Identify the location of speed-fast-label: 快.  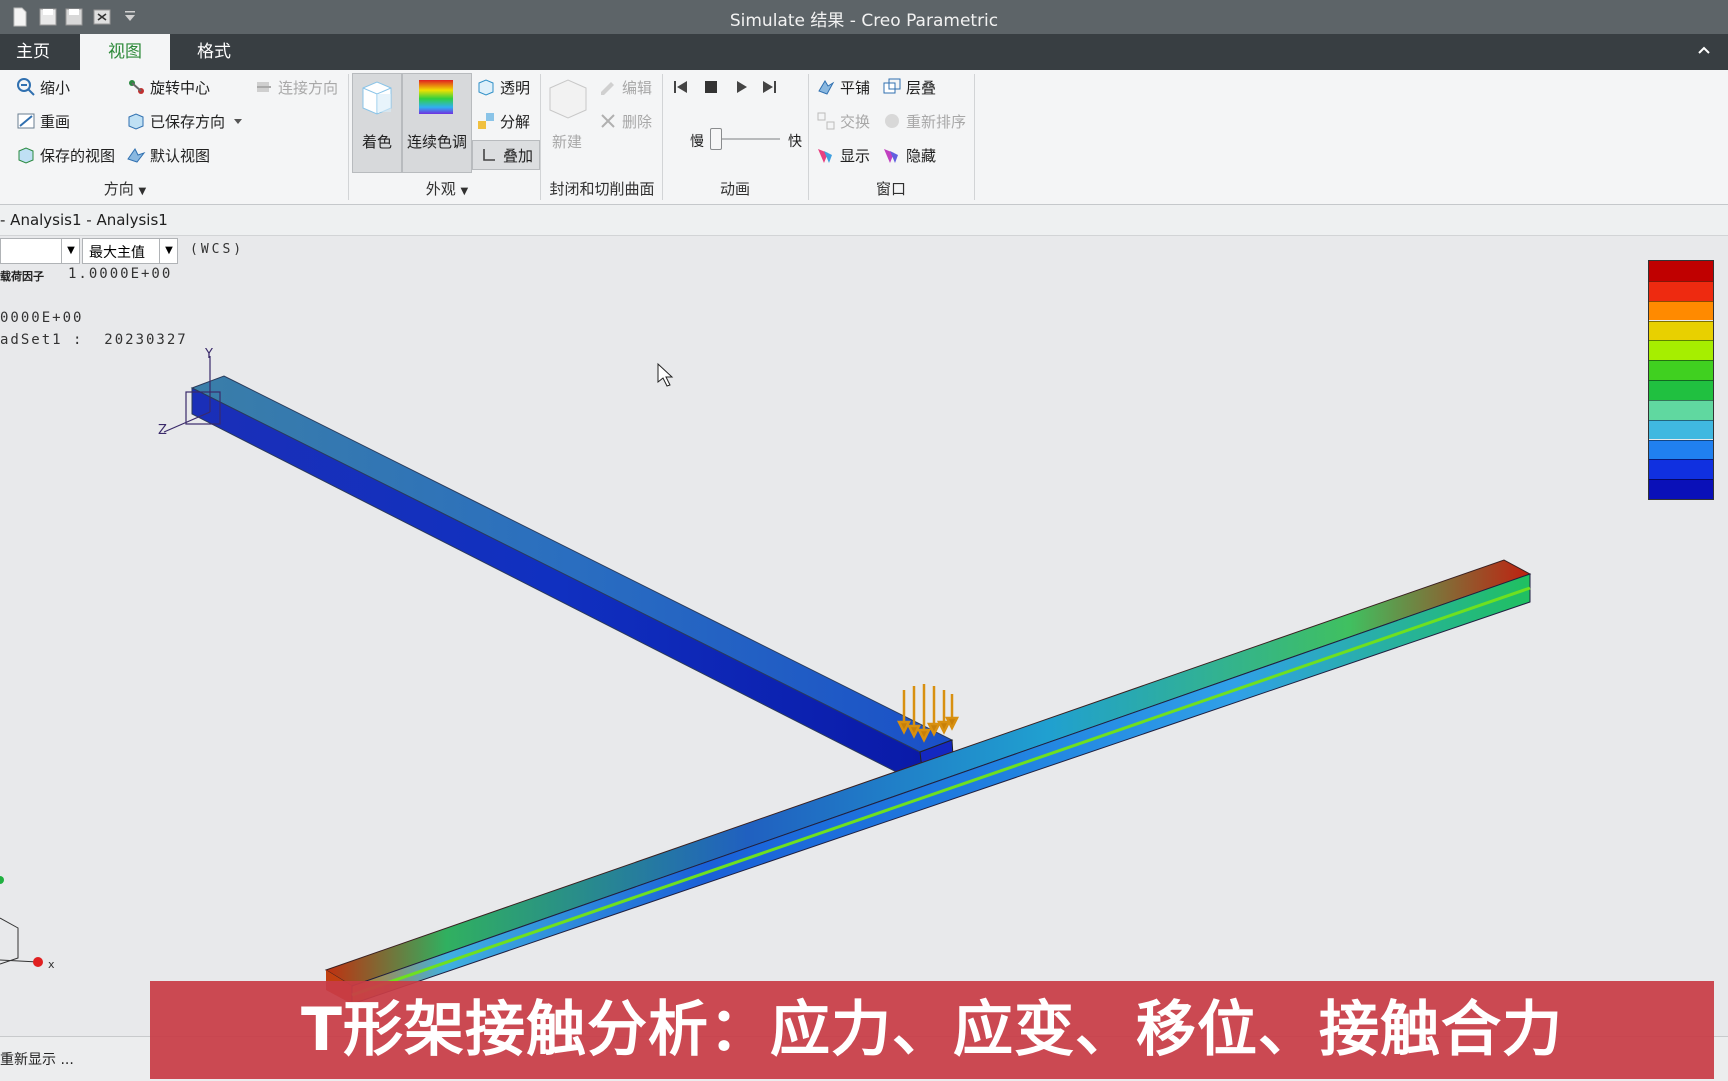
(795, 142).